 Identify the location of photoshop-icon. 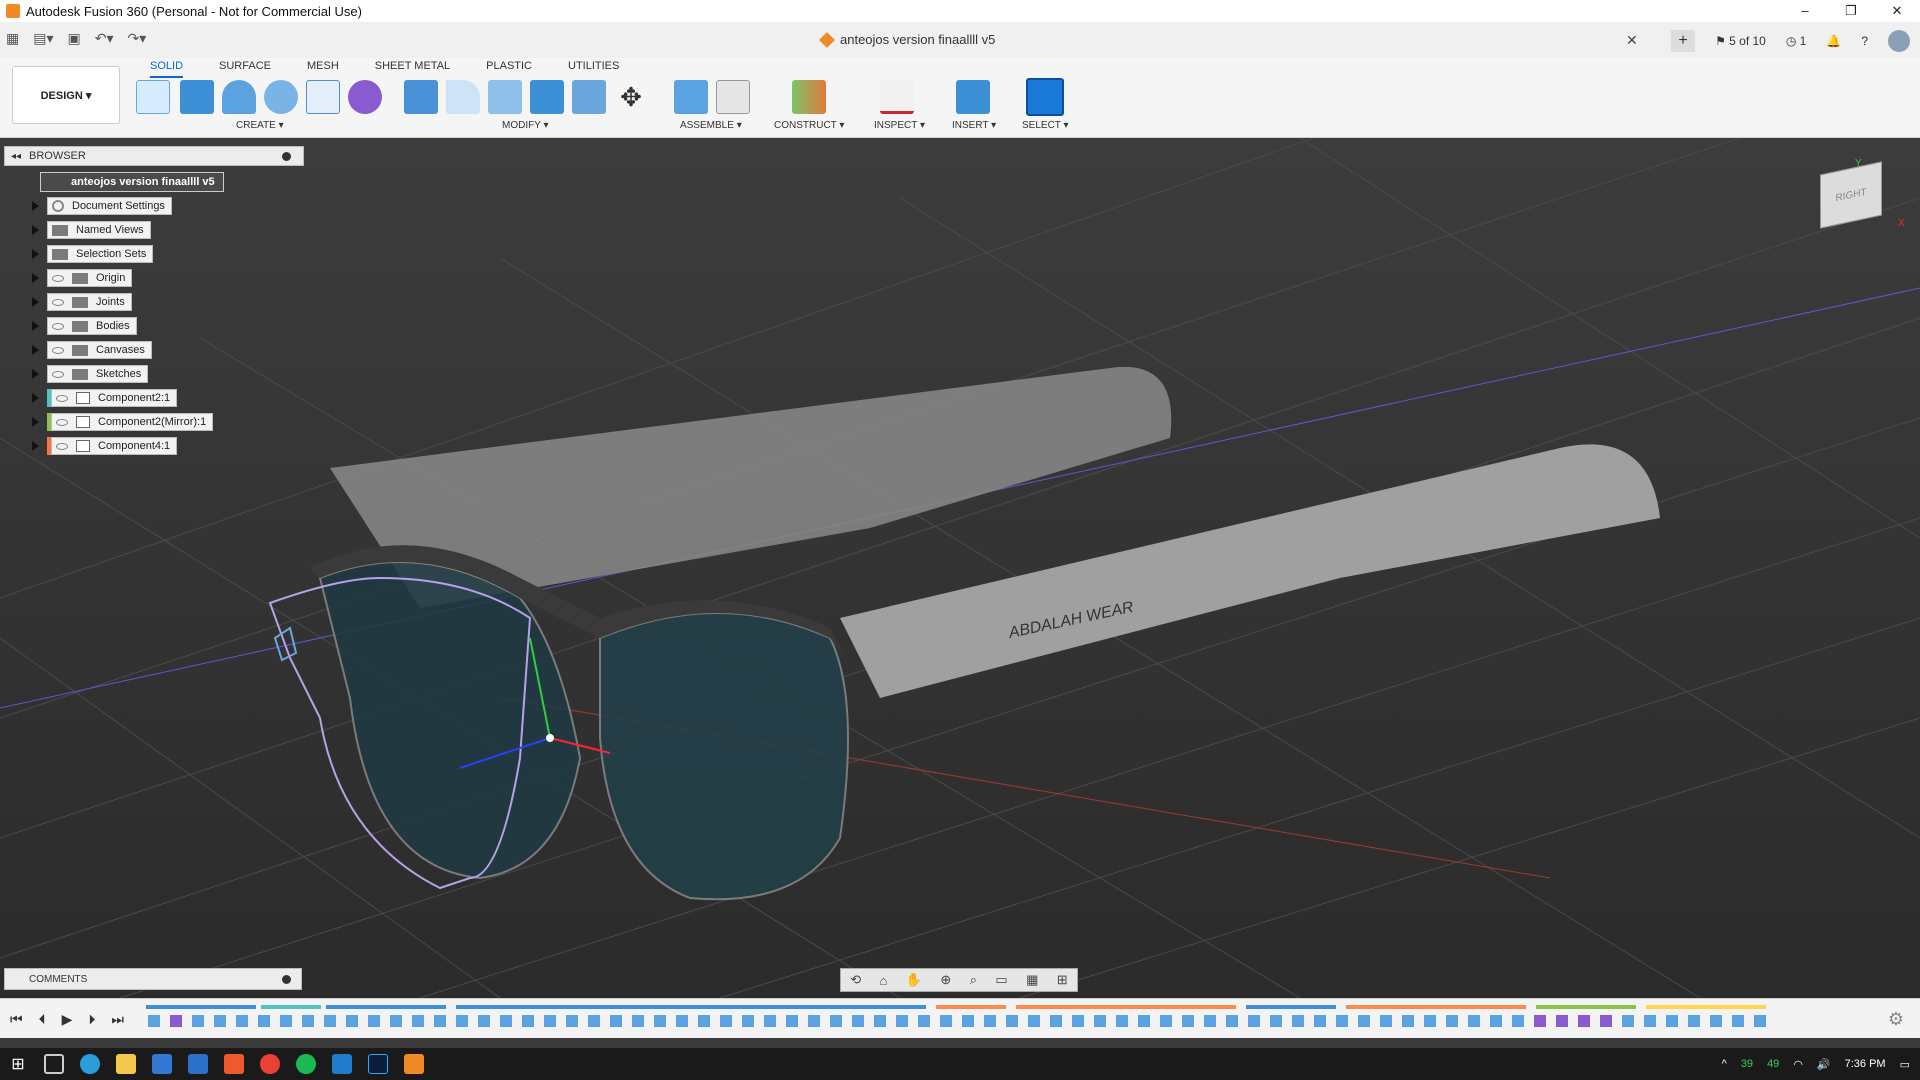
(378, 1064).